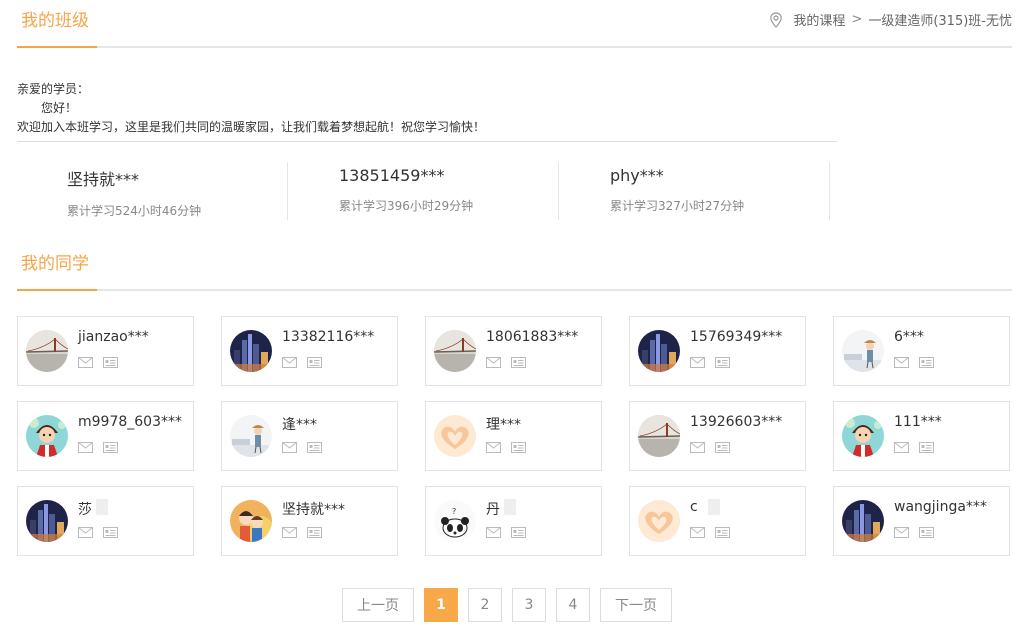 The height and width of the screenshot is (628, 1028). What do you see at coordinates (313, 509) in the screenshot?
I see `classmate-name: 坚持就***` at bounding box center [313, 509].